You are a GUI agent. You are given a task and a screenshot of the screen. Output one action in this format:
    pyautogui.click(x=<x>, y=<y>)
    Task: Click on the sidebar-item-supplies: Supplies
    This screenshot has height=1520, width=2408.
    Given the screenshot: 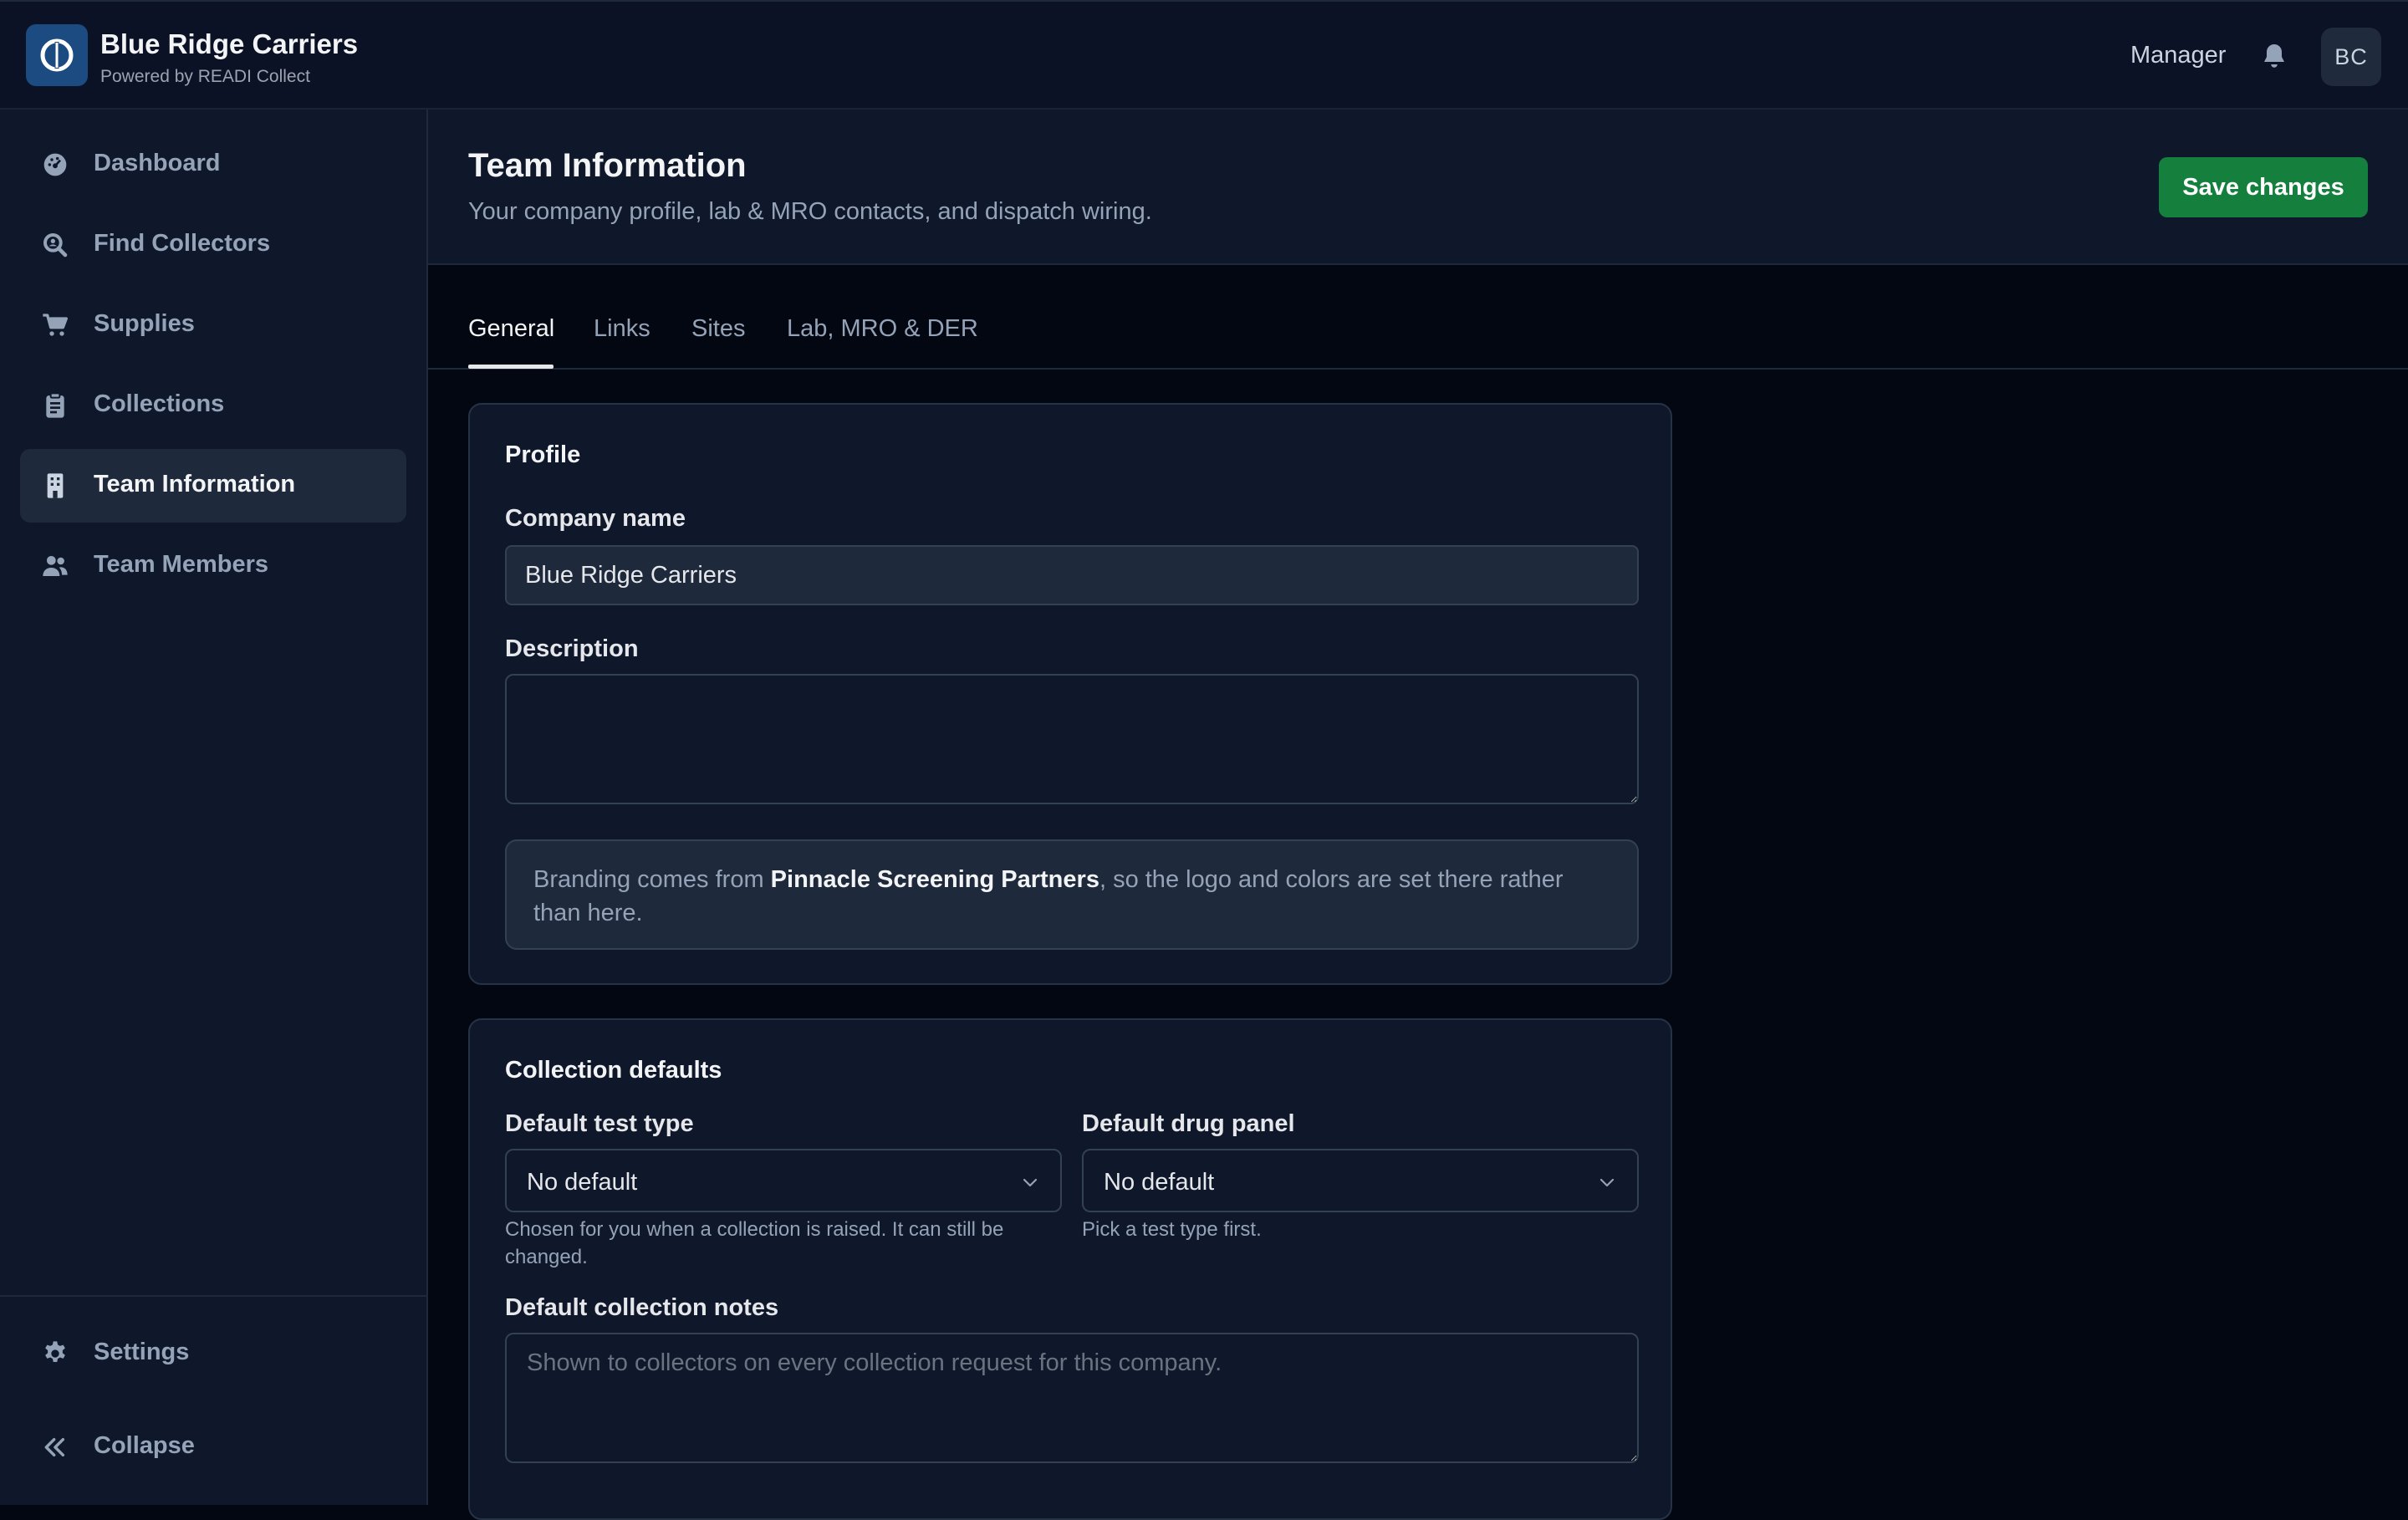 What is the action you would take?
    pyautogui.click(x=213, y=325)
    